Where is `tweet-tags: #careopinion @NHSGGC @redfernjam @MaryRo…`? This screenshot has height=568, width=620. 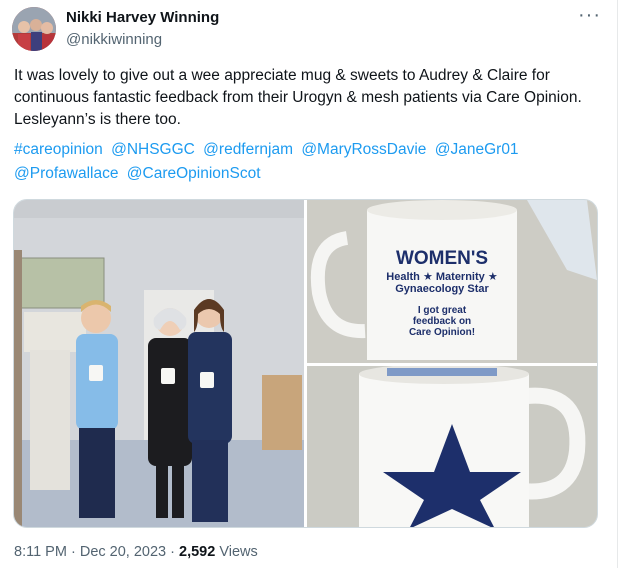
tweet-tags: #careopinion @NHSGGC @redfernjam @MaryRo… is located at coordinates (309, 162).